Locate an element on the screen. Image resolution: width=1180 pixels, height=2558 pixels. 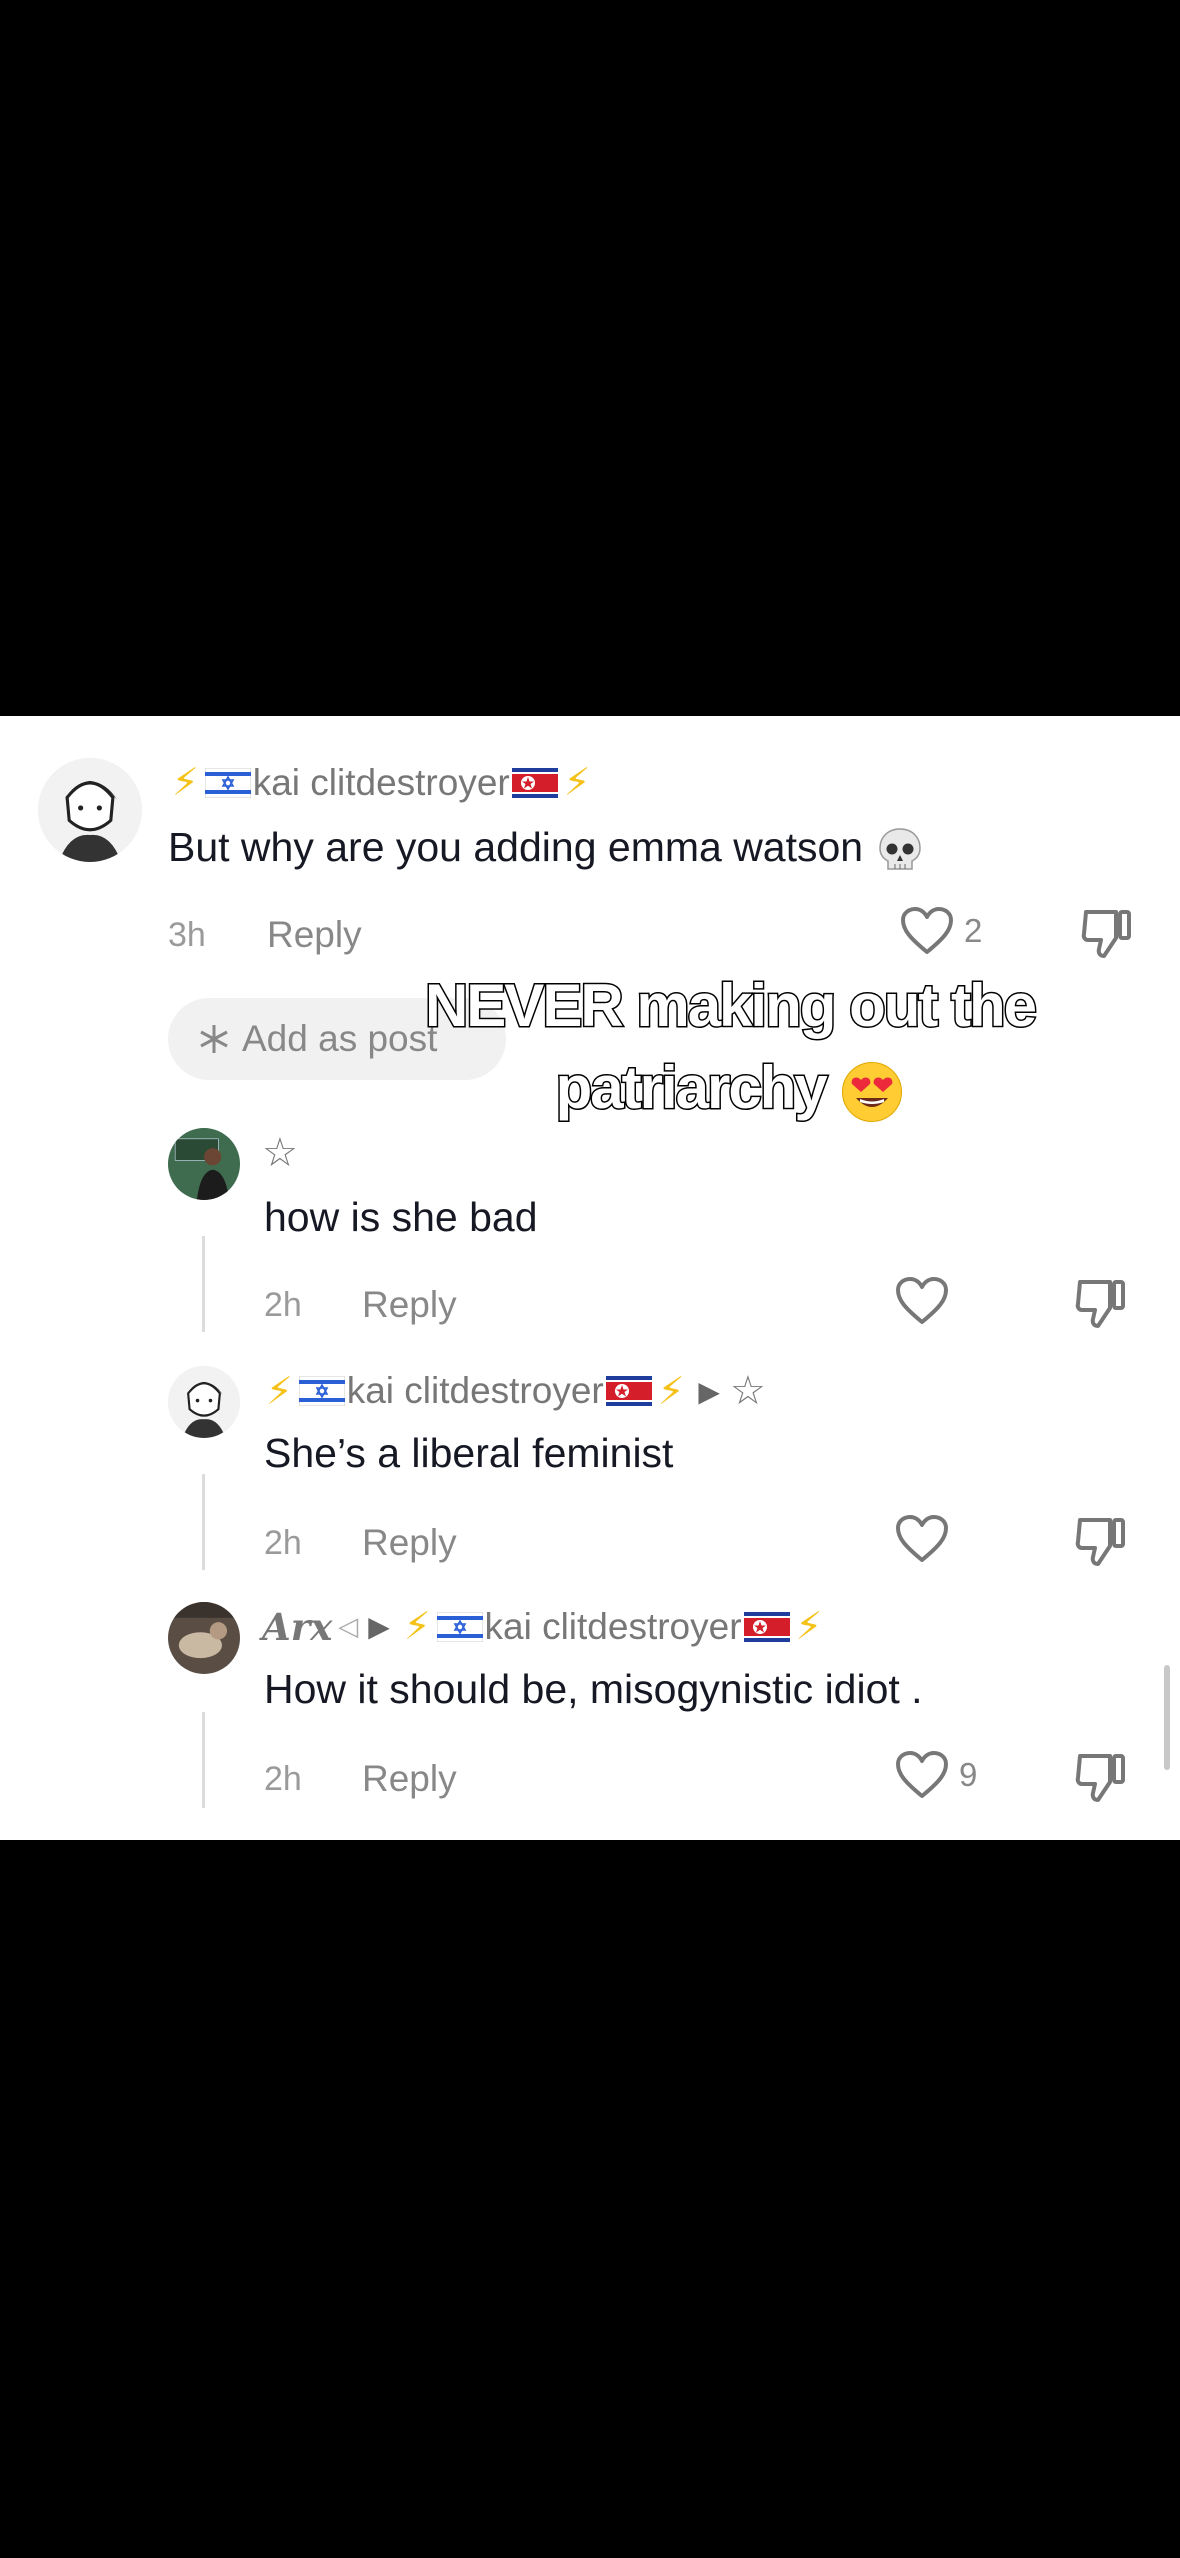
comment-username: Arx ◁ ▶ ⚡ kai clitdestroyer ⚡ is located at coordinates (544, 1626).